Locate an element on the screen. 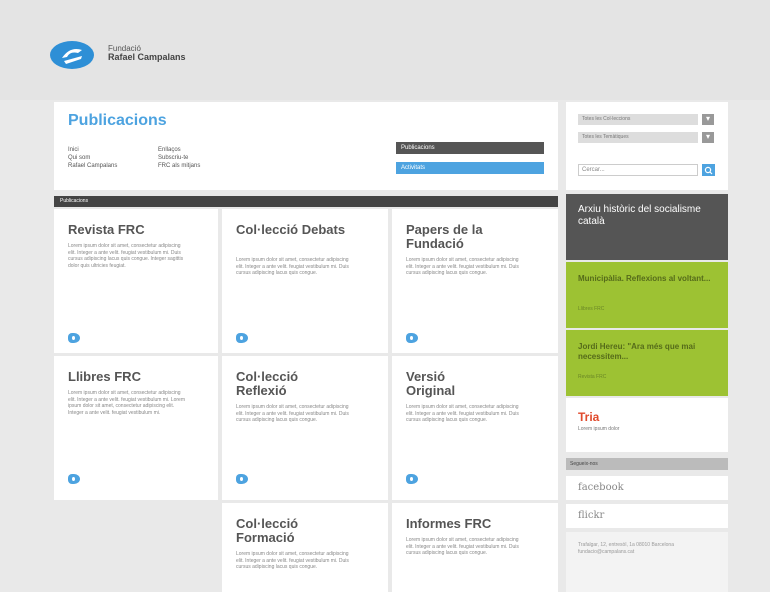 Image resolution: width=770 pixels, height=592 pixels. nav-inici: Inici is located at coordinates (92, 150).